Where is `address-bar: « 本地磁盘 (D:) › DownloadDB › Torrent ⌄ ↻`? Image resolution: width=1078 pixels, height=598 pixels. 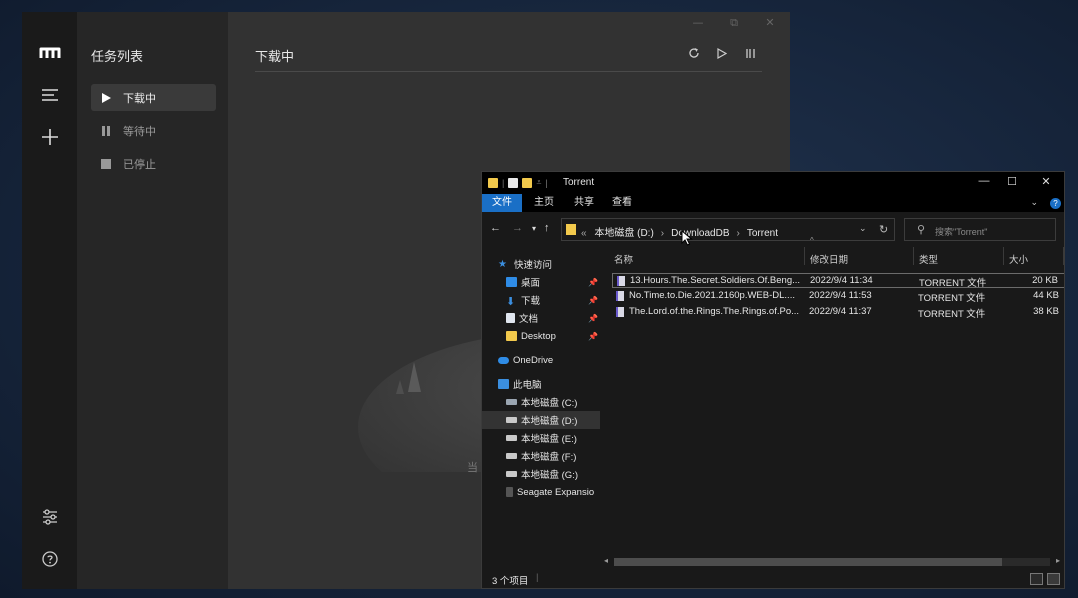 address-bar: « 本地磁盘 (D:) › DownloadDB › Torrent ⌄ ↻ is located at coordinates (728, 229).